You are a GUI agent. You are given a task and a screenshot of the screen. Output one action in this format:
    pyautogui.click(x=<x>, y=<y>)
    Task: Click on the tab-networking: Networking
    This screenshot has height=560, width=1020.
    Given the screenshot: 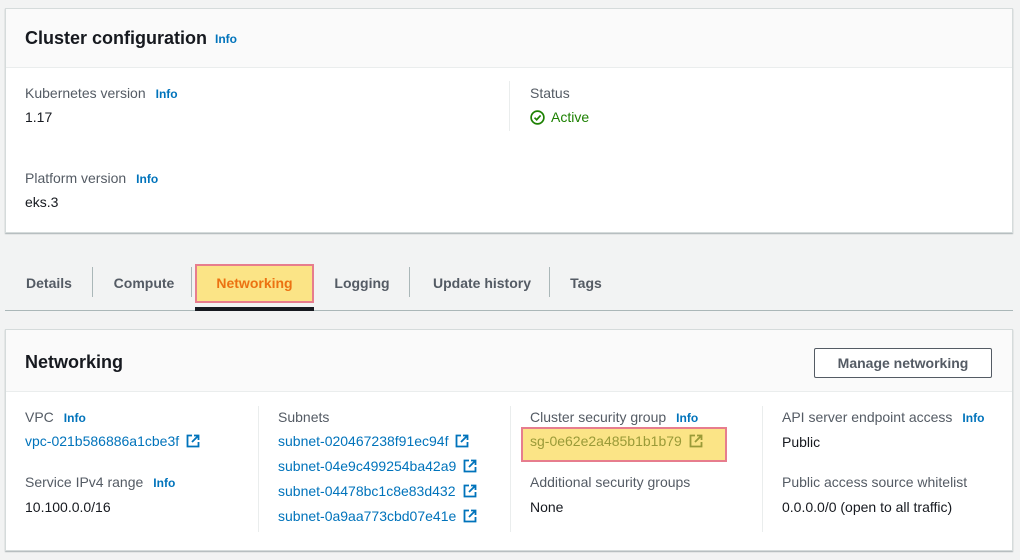 What is the action you would take?
    pyautogui.click(x=254, y=283)
    